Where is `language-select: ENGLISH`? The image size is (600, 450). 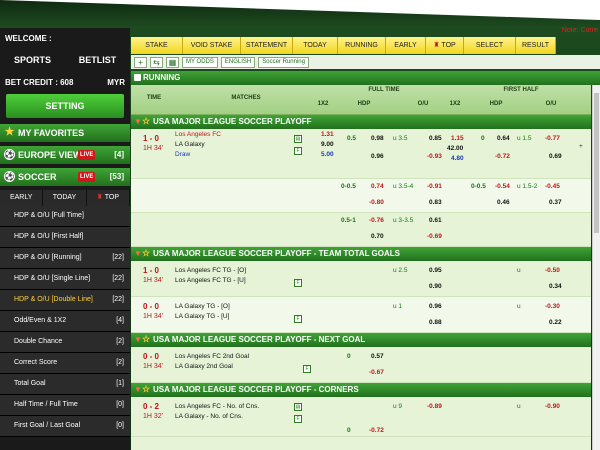 language-select: ENGLISH is located at coordinates (238, 62).